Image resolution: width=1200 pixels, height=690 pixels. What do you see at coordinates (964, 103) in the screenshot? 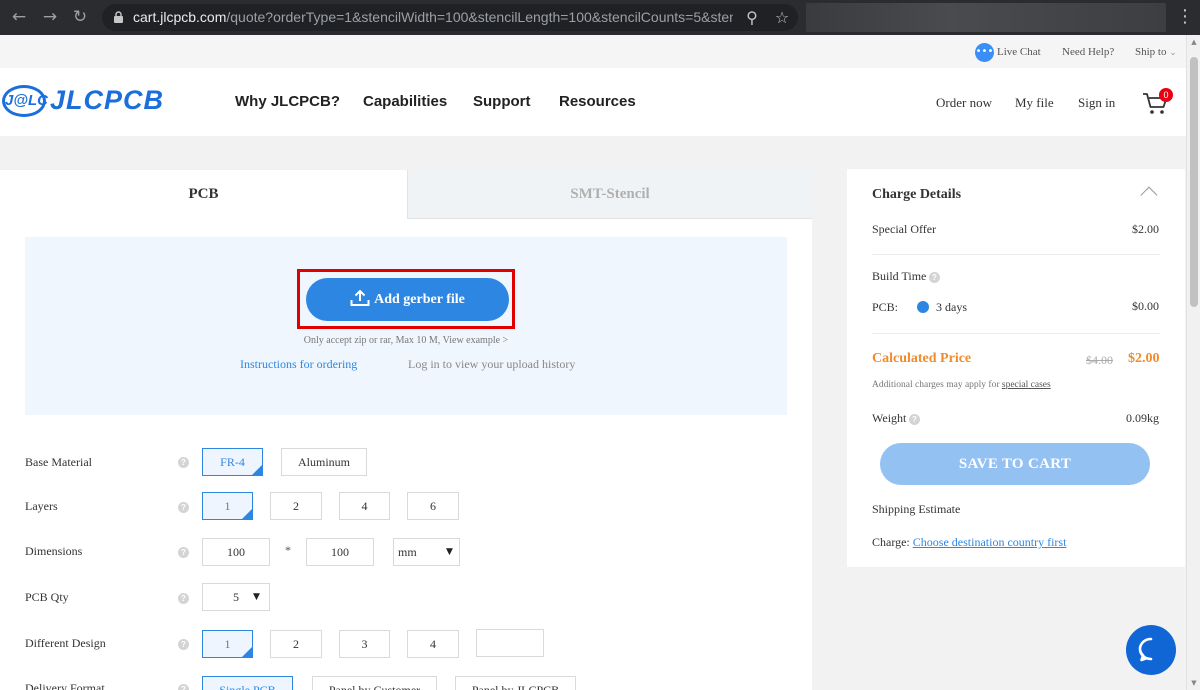
I see `order-now-link: Order now` at bounding box center [964, 103].